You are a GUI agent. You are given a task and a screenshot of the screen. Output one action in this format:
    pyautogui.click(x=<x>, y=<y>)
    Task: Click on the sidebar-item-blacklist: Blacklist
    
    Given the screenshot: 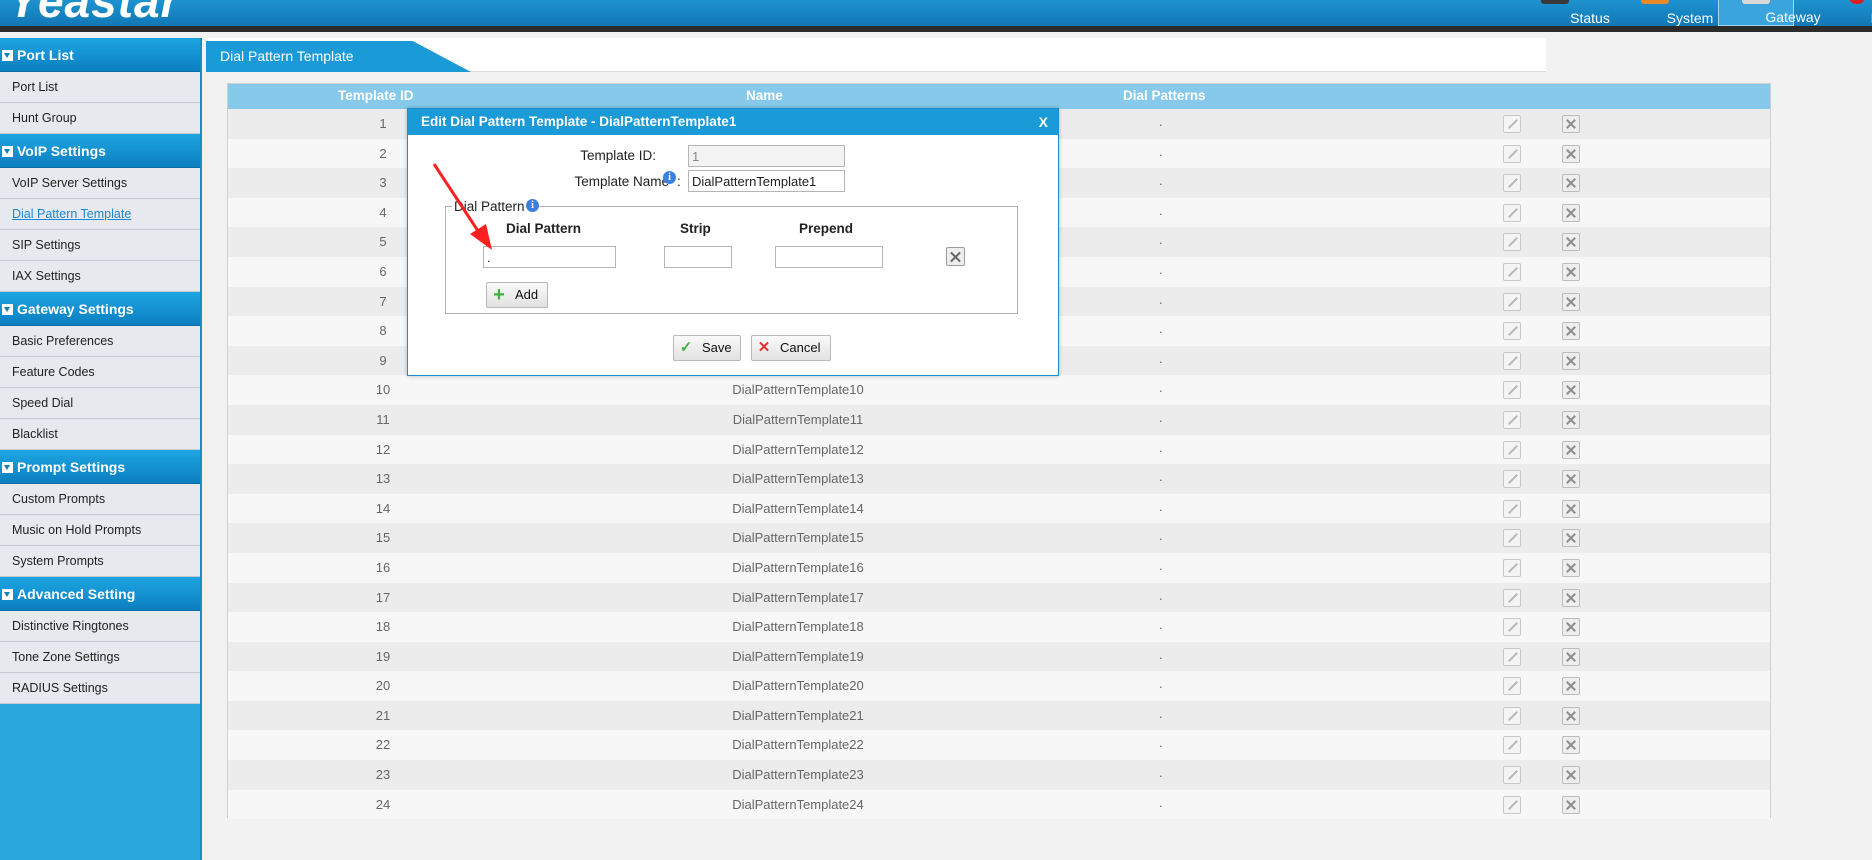 What is the action you would take?
    pyautogui.click(x=100, y=434)
    